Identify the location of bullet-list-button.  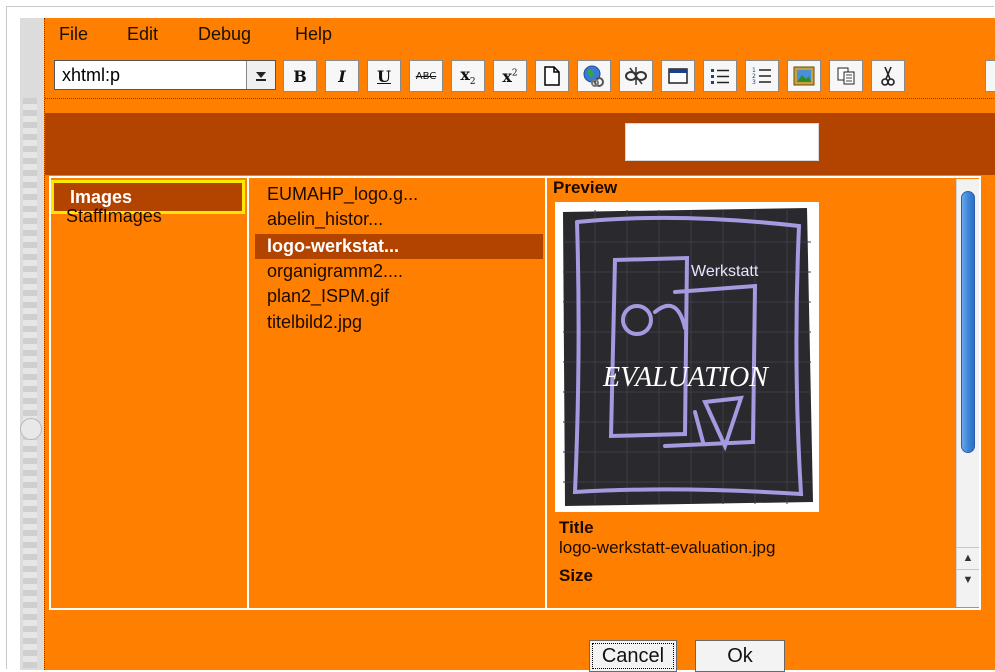
(720, 76).